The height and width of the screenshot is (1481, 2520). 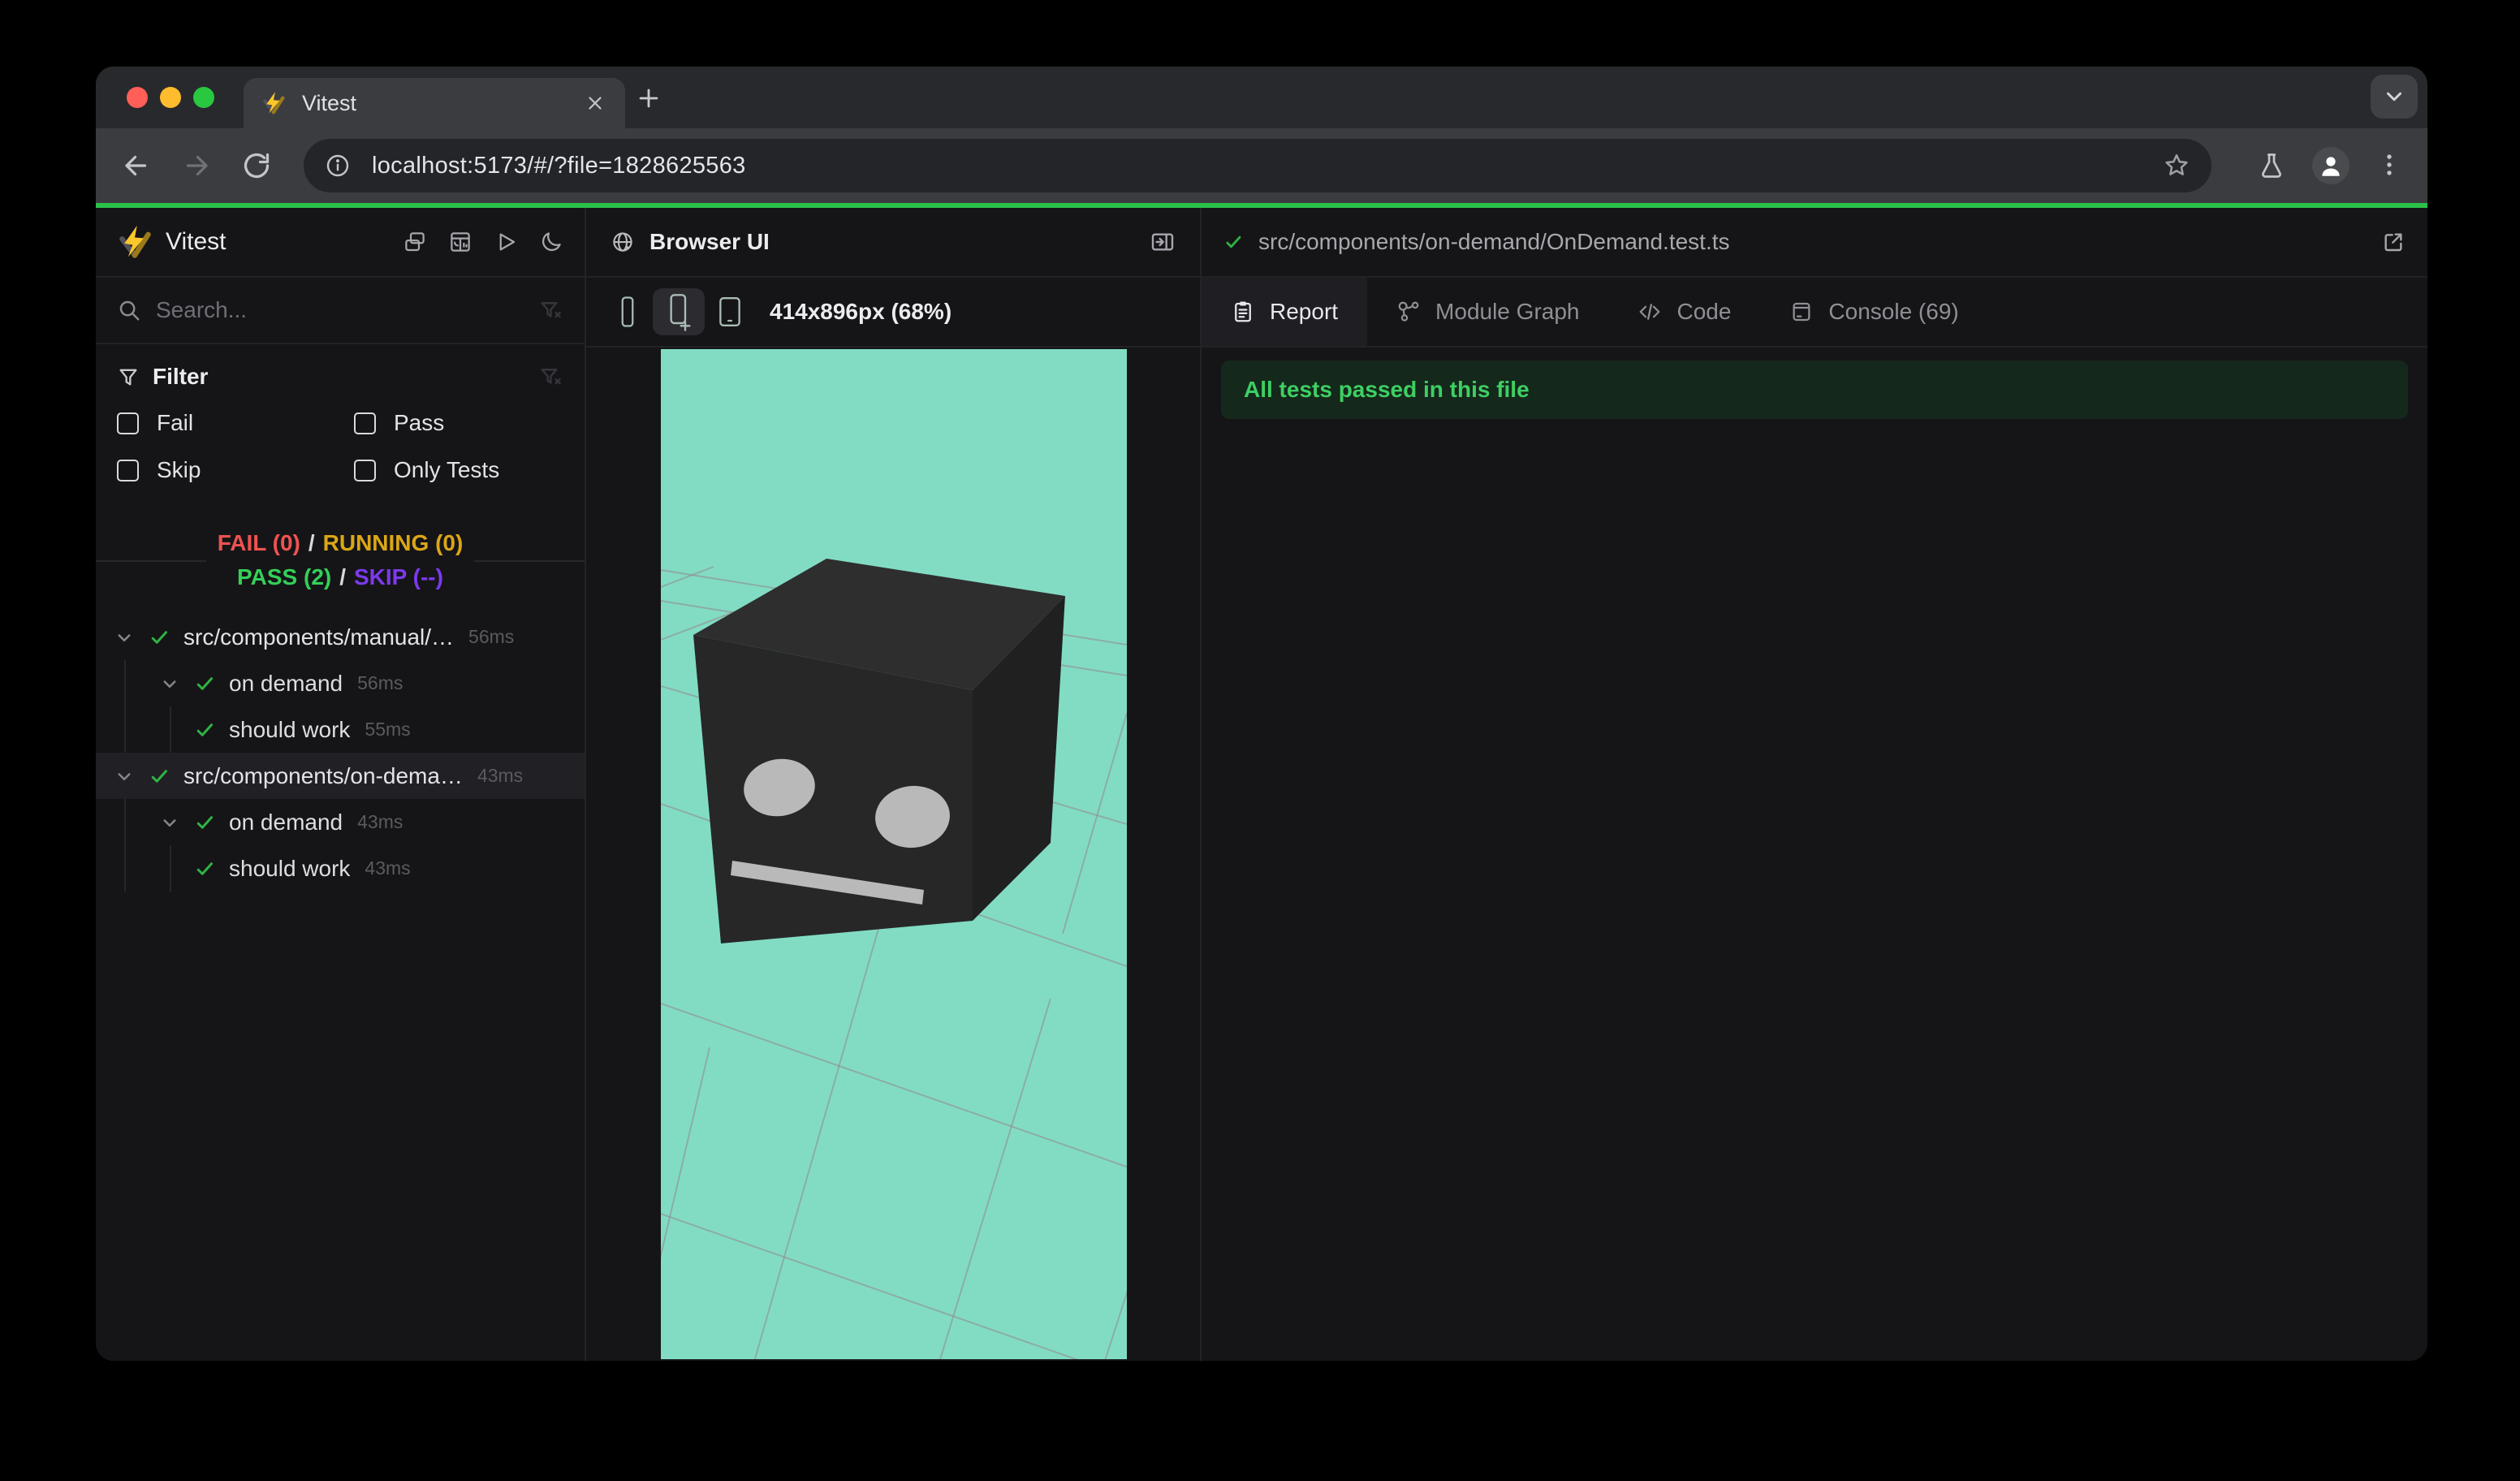 I want to click on tree-file-row: src/components/on-dema… 43ms, so click(x=340, y=776).